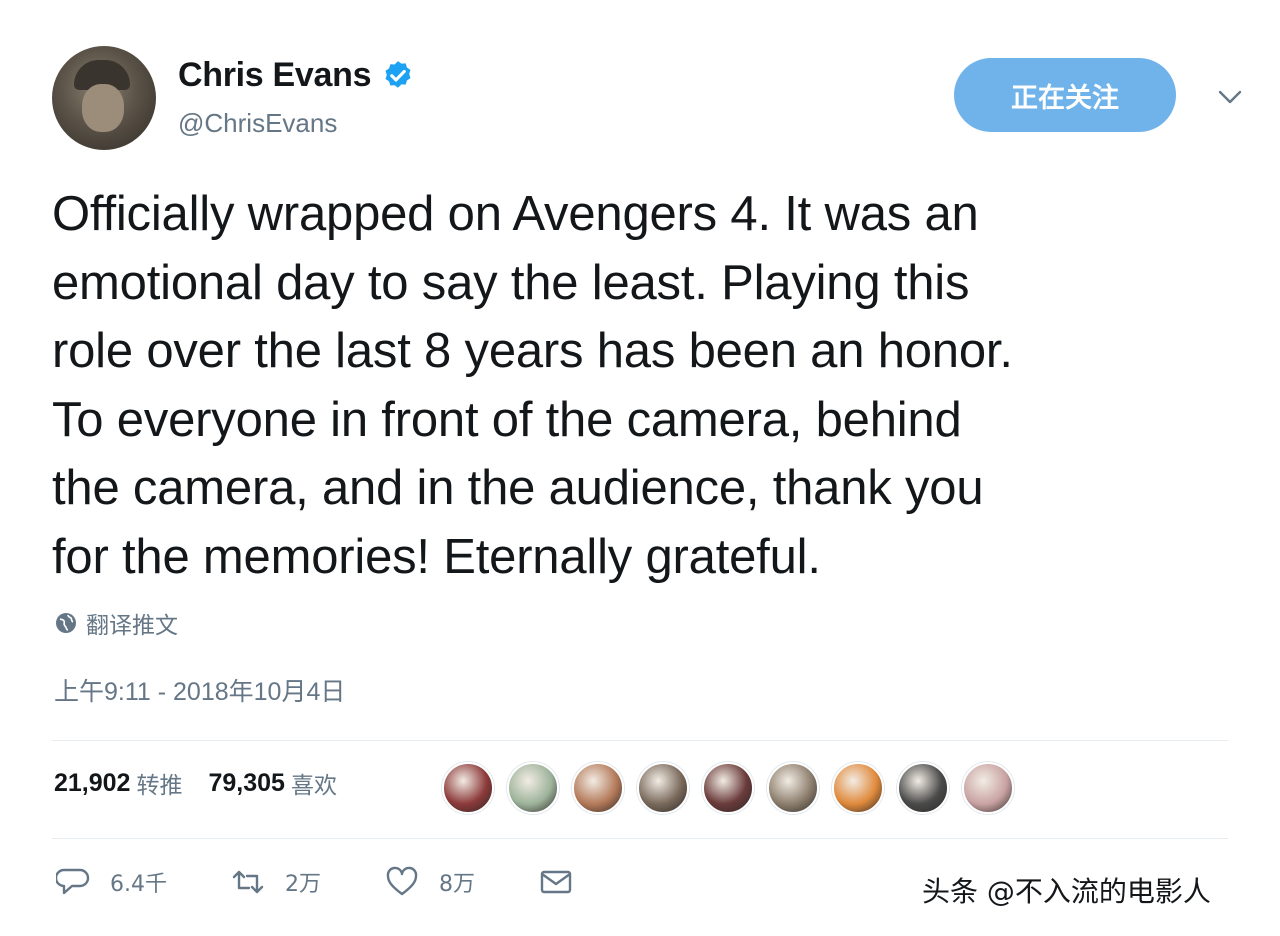 This screenshot has width=1280, height=936. What do you see at coordinates (138, 884) in the screenshot?
I see `reply-count: 6.4千` at bounding box center [138, 884].